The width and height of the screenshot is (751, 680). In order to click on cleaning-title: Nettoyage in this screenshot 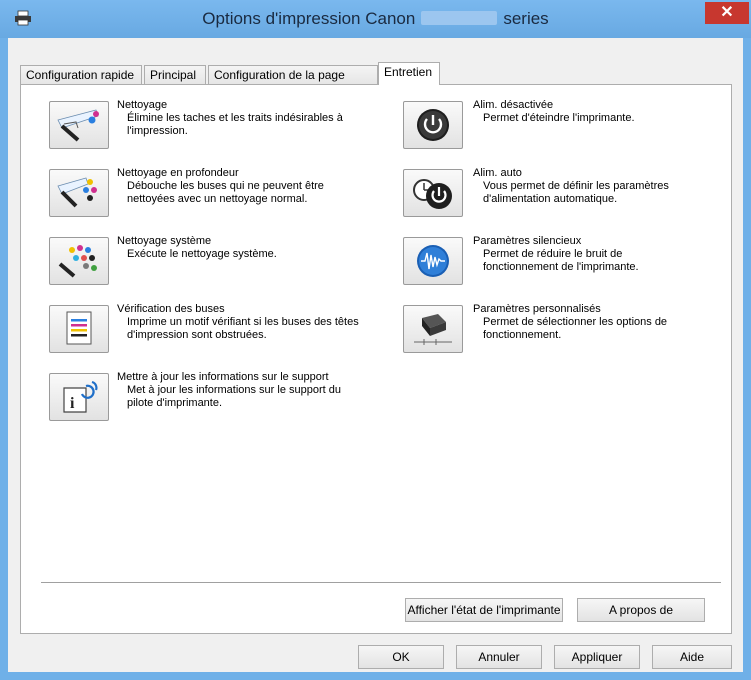, I will do `click(142, 105)`.